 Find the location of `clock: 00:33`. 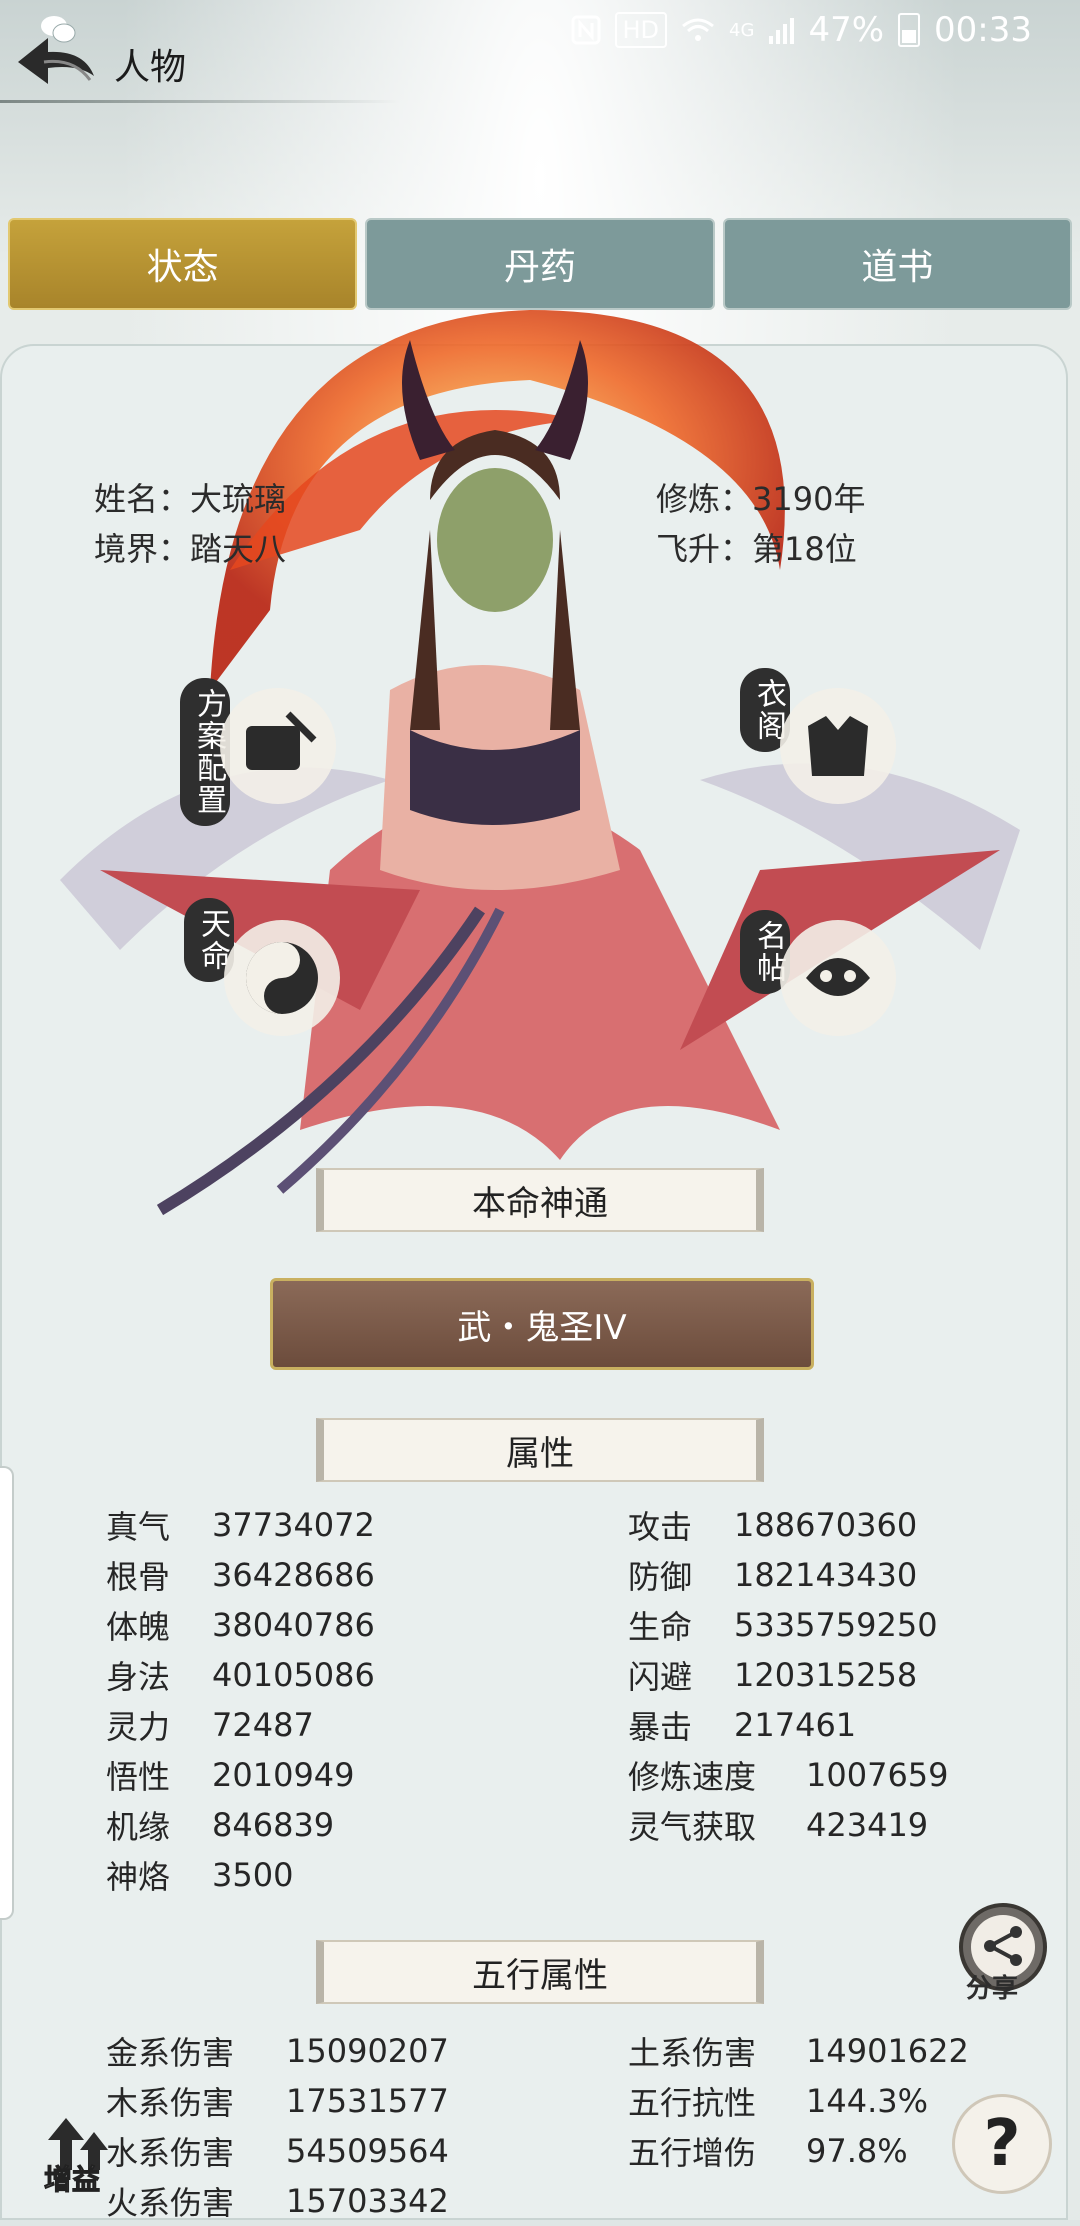

clock: 00:33 is located at coordinates (983, 30).